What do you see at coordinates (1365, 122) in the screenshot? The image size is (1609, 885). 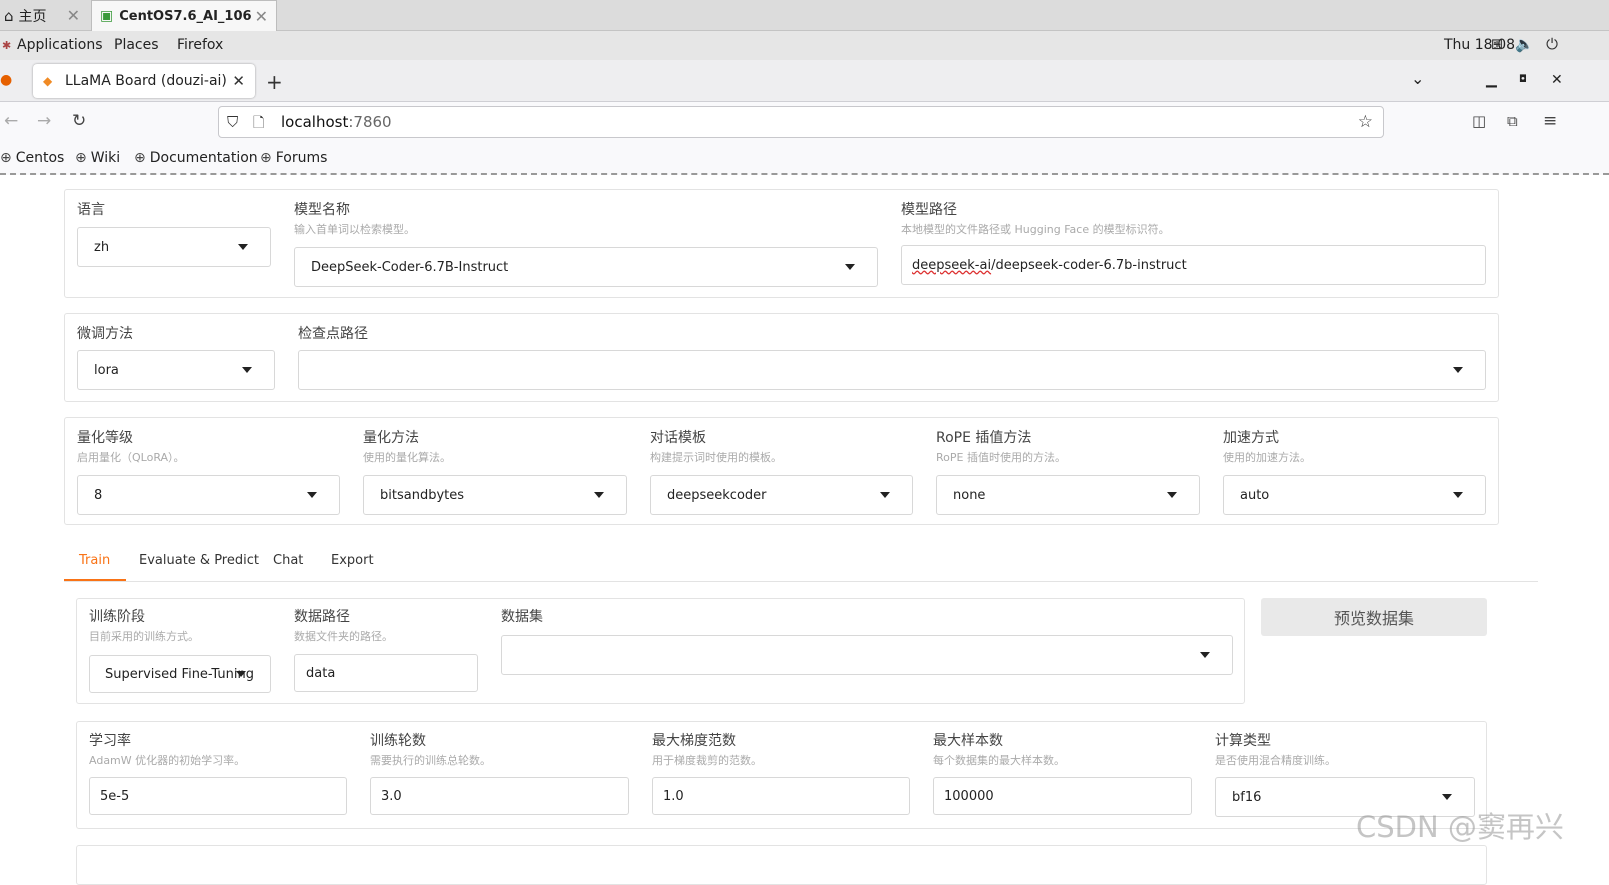 I see `bookmark-star-icon: ☆` at bounding box center [1365, 122].